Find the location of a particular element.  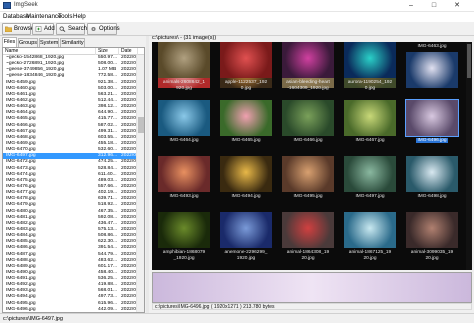

search-icon is located at coordinates (62, 29).